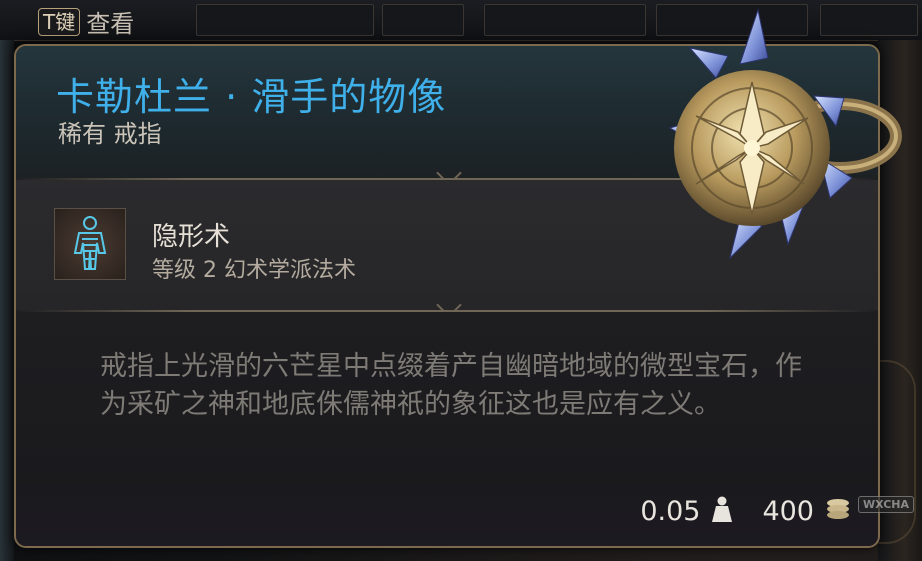  What do you see at coordinates (788, 511) in the screenshot?
I see `item-value: 400` at bounding box center [788, 511].